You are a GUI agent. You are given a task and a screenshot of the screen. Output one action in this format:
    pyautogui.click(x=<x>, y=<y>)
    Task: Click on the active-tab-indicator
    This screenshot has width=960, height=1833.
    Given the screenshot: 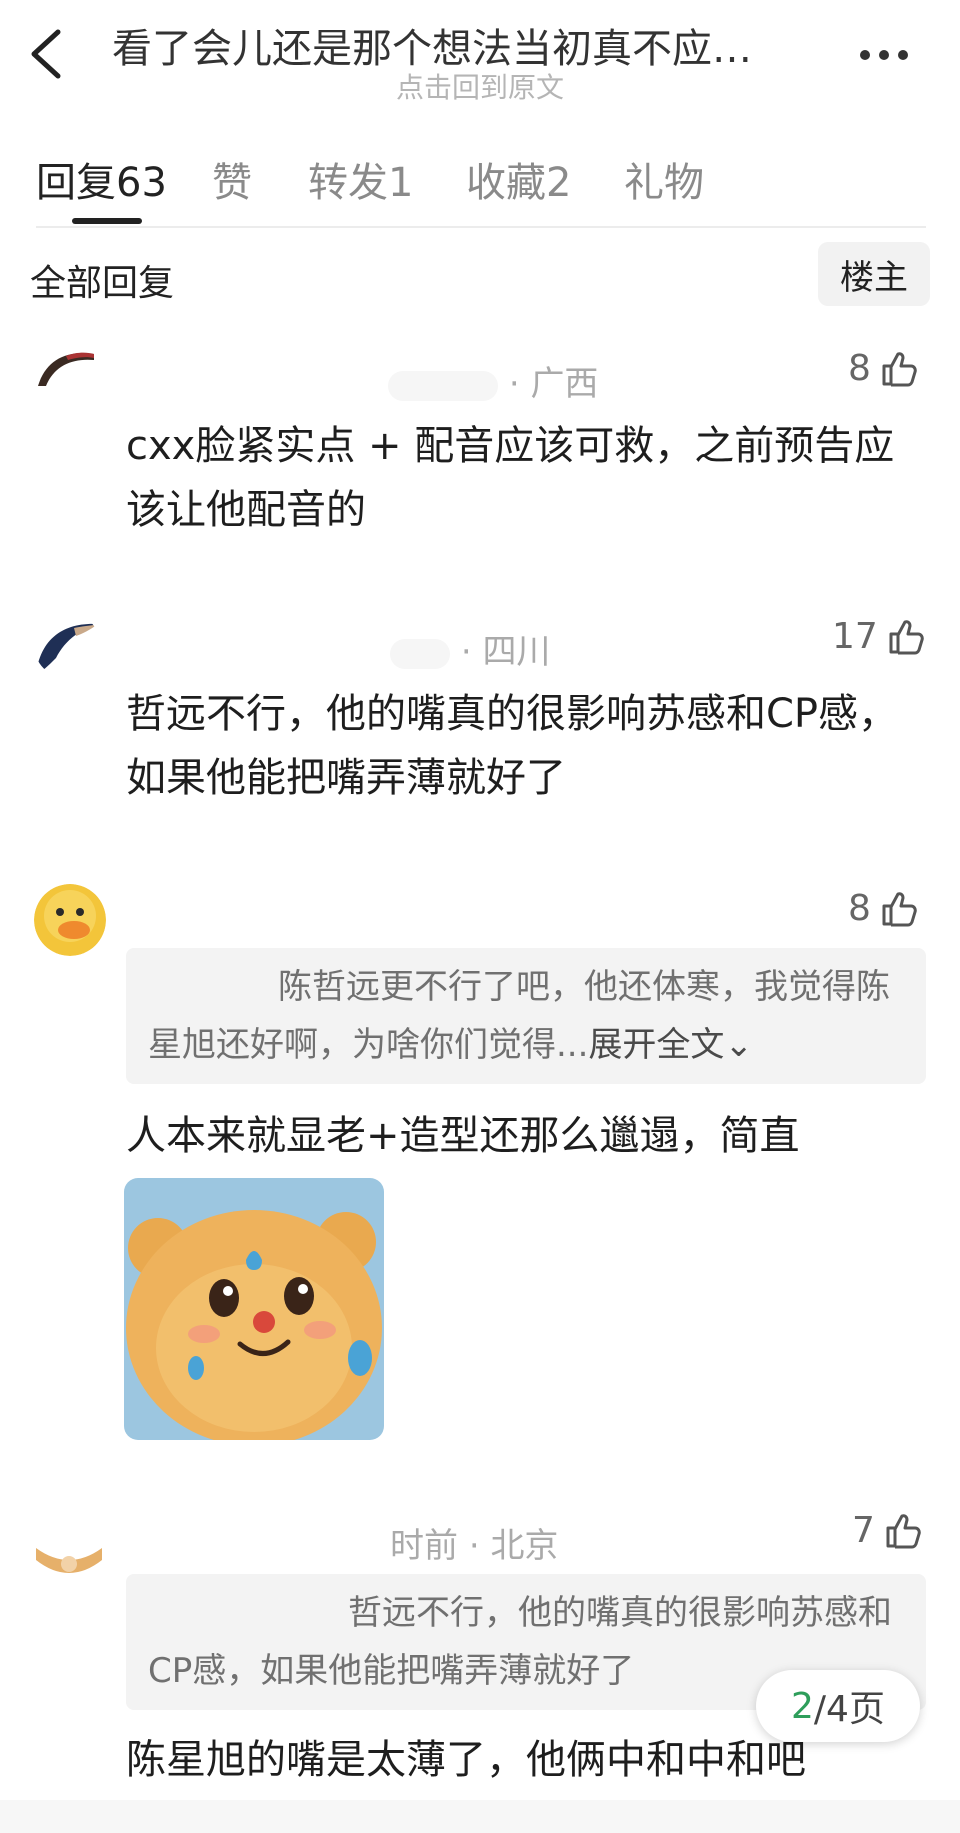 What is the action you would take?
    pyautogui.click(x=107, y=221)
    